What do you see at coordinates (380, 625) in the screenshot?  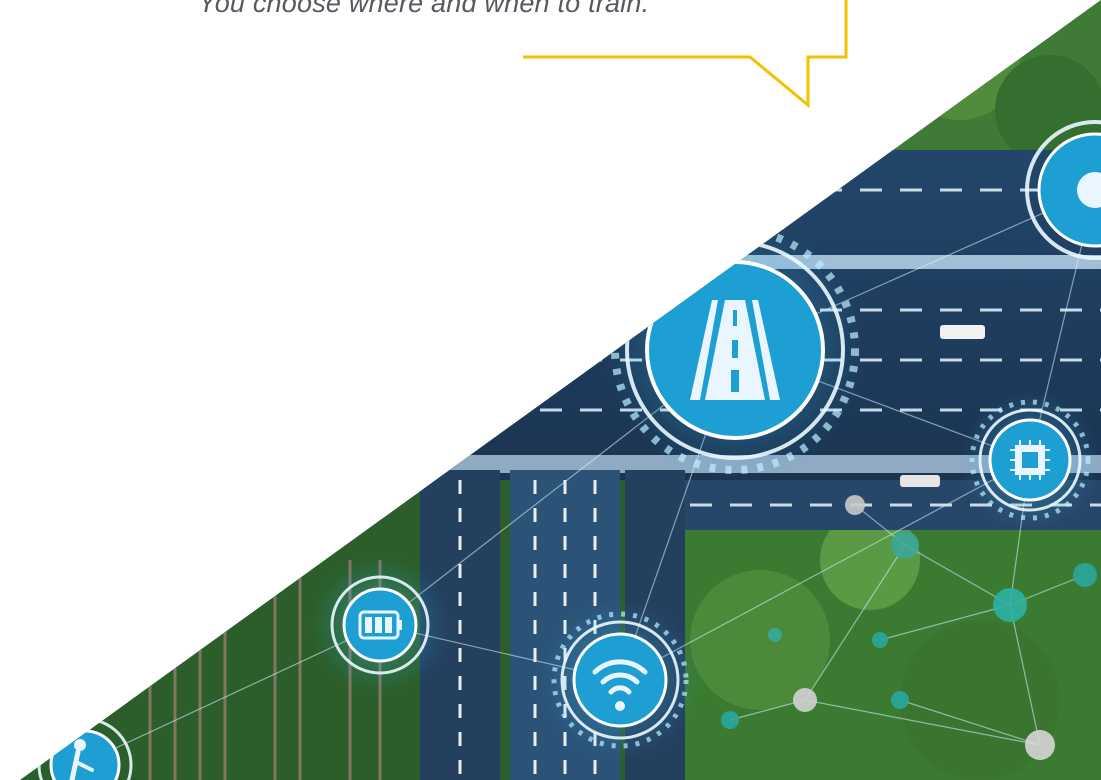 I see `battery-icon` at bounding box center [380, 625].